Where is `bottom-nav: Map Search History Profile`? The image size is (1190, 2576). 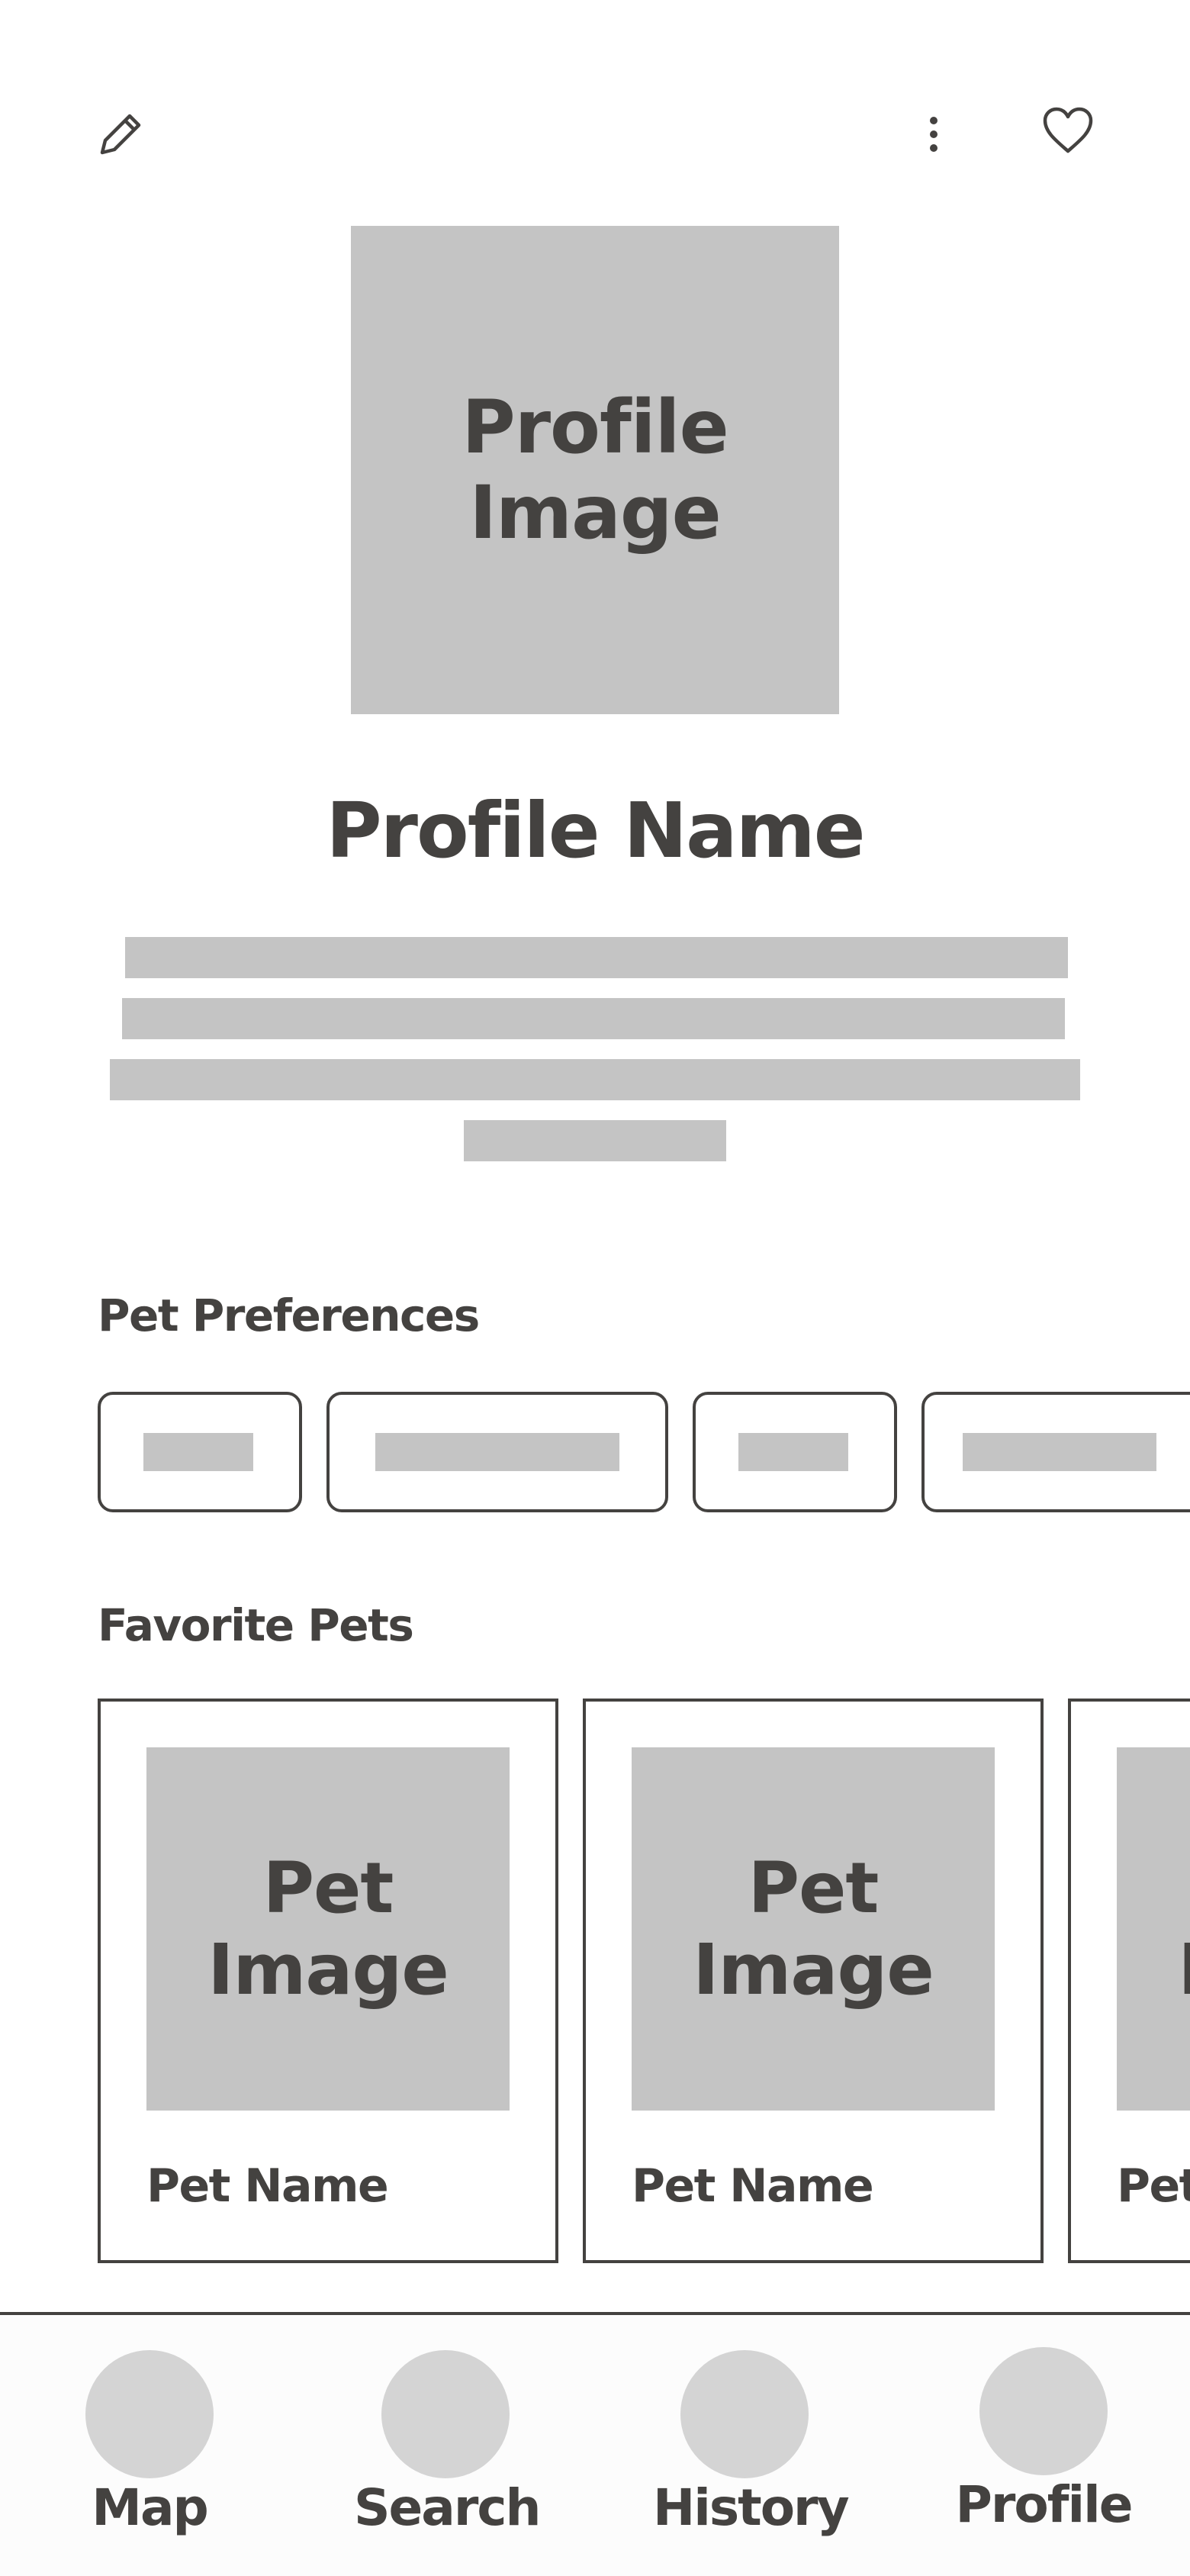 bottom-nav: Map Search History Profile is located at coordinates (595, 2444).